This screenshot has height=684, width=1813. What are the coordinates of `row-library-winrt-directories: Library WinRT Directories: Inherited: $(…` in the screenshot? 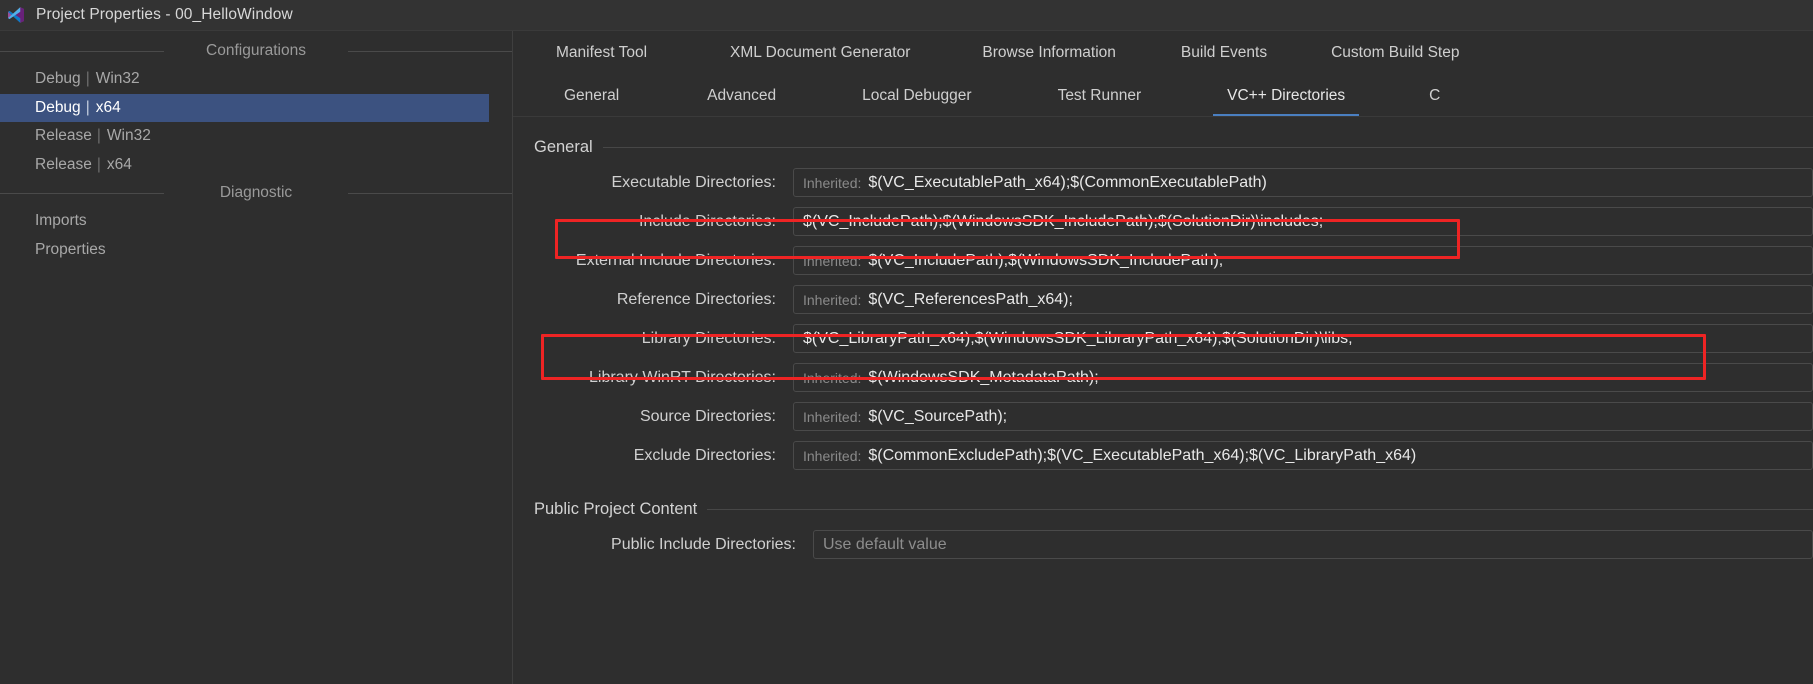 It's located at (1163, 377).